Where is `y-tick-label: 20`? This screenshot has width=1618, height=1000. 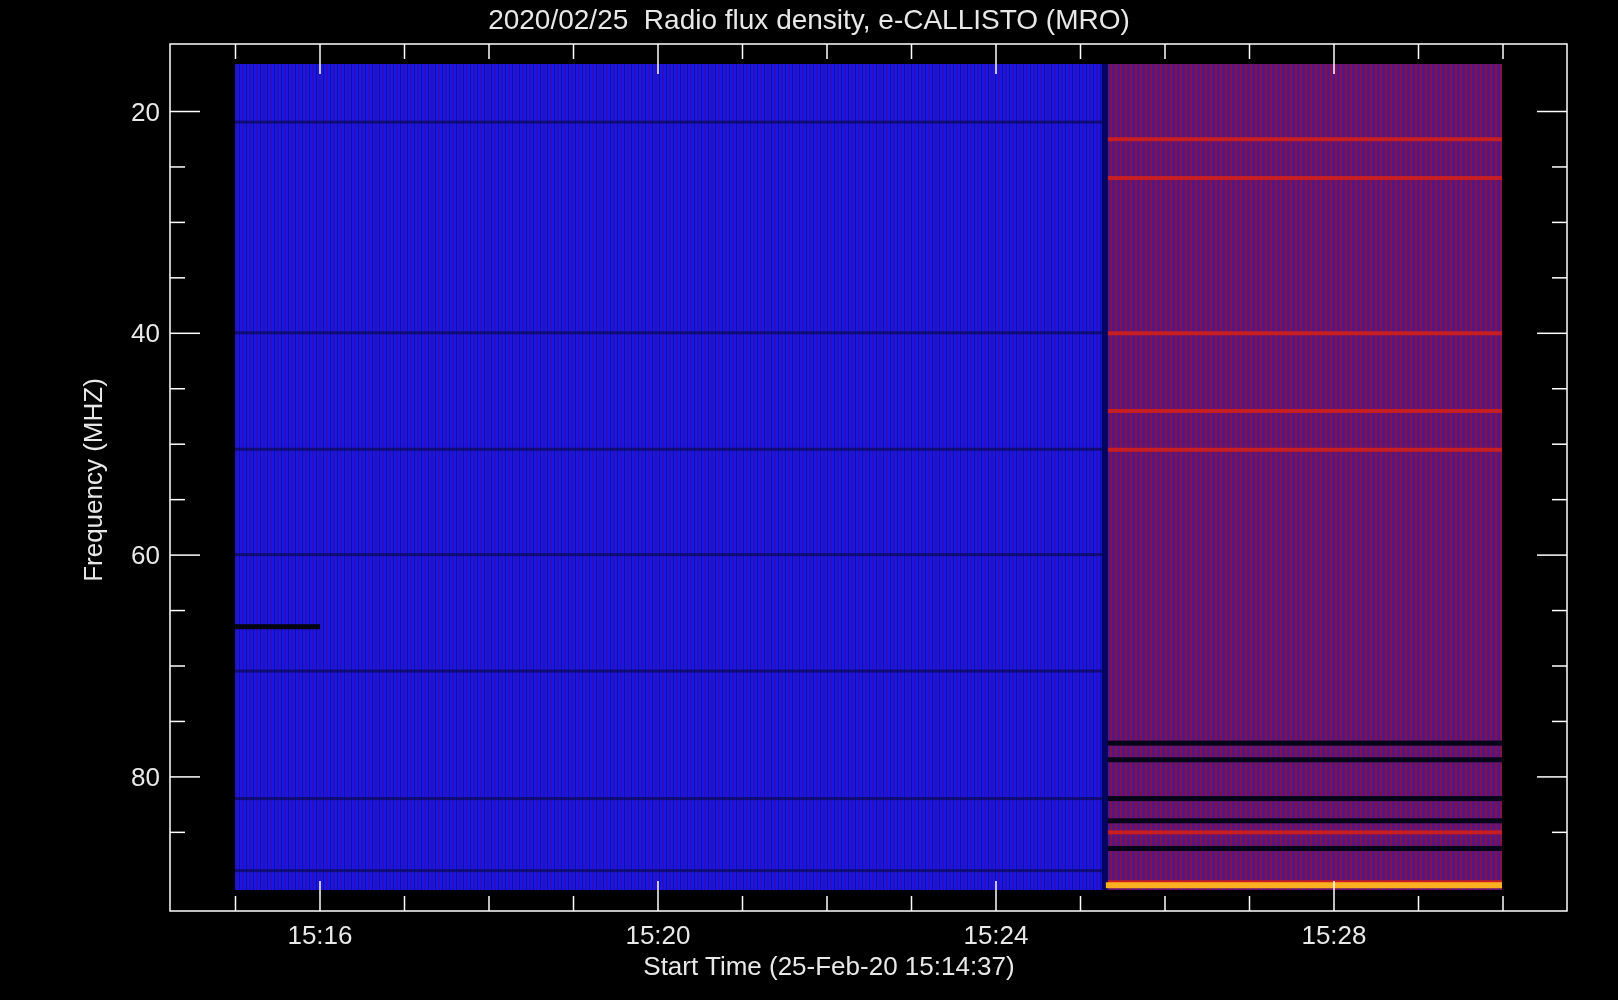
y-tick-label: 20 is located at coordinates (145, 111).